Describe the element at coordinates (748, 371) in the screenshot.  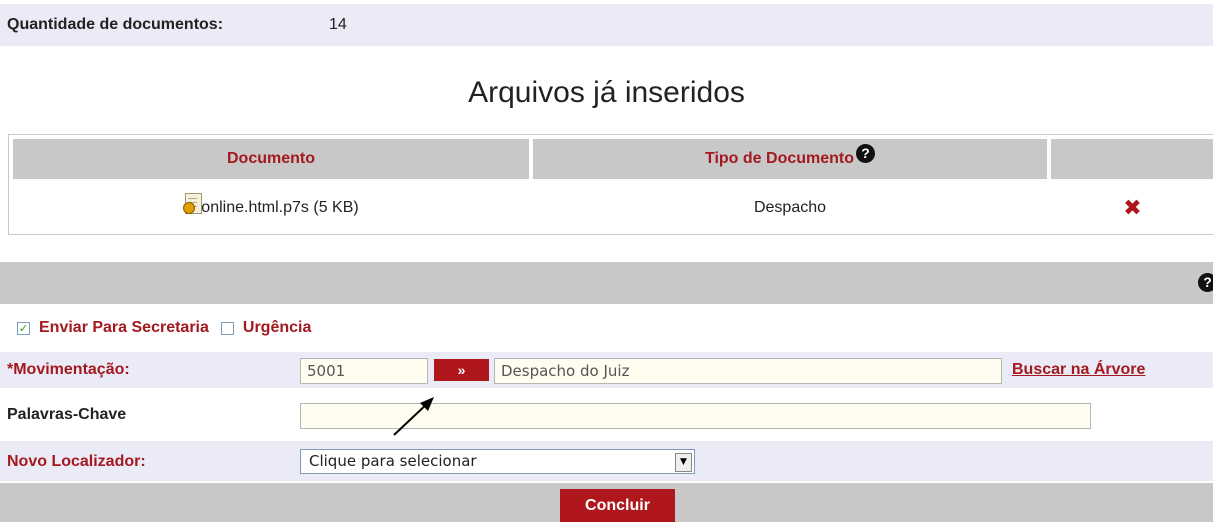
I see `movimentacao-description-field: Despacho do Juiz` at that location.